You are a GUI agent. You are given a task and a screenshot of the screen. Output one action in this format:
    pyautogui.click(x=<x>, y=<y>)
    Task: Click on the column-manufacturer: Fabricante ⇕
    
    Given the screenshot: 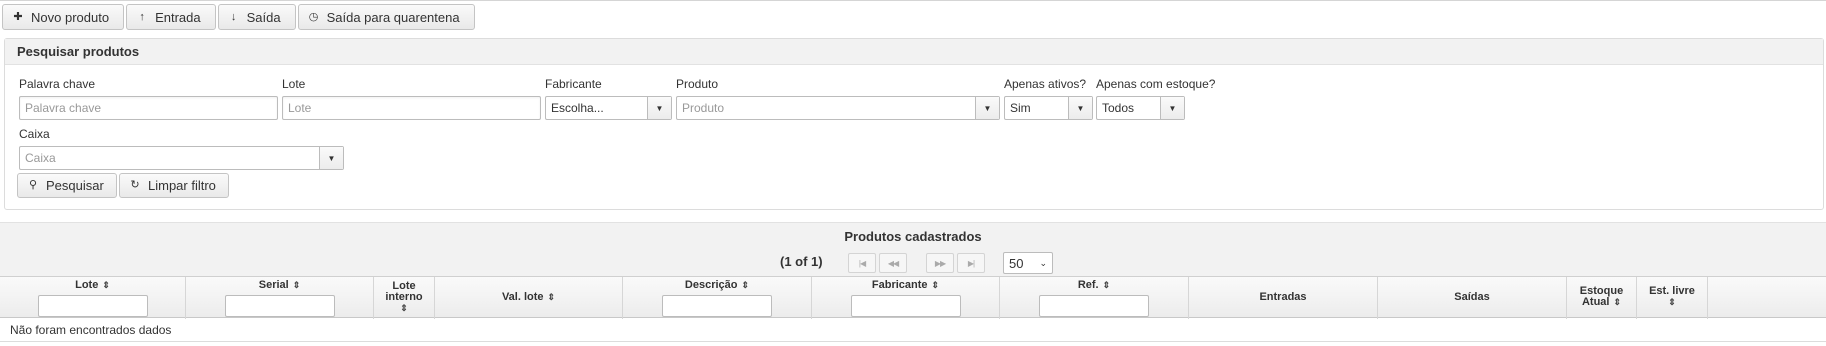 What is the action you would take?
    pyautogui.click(x=906, y=298)
    